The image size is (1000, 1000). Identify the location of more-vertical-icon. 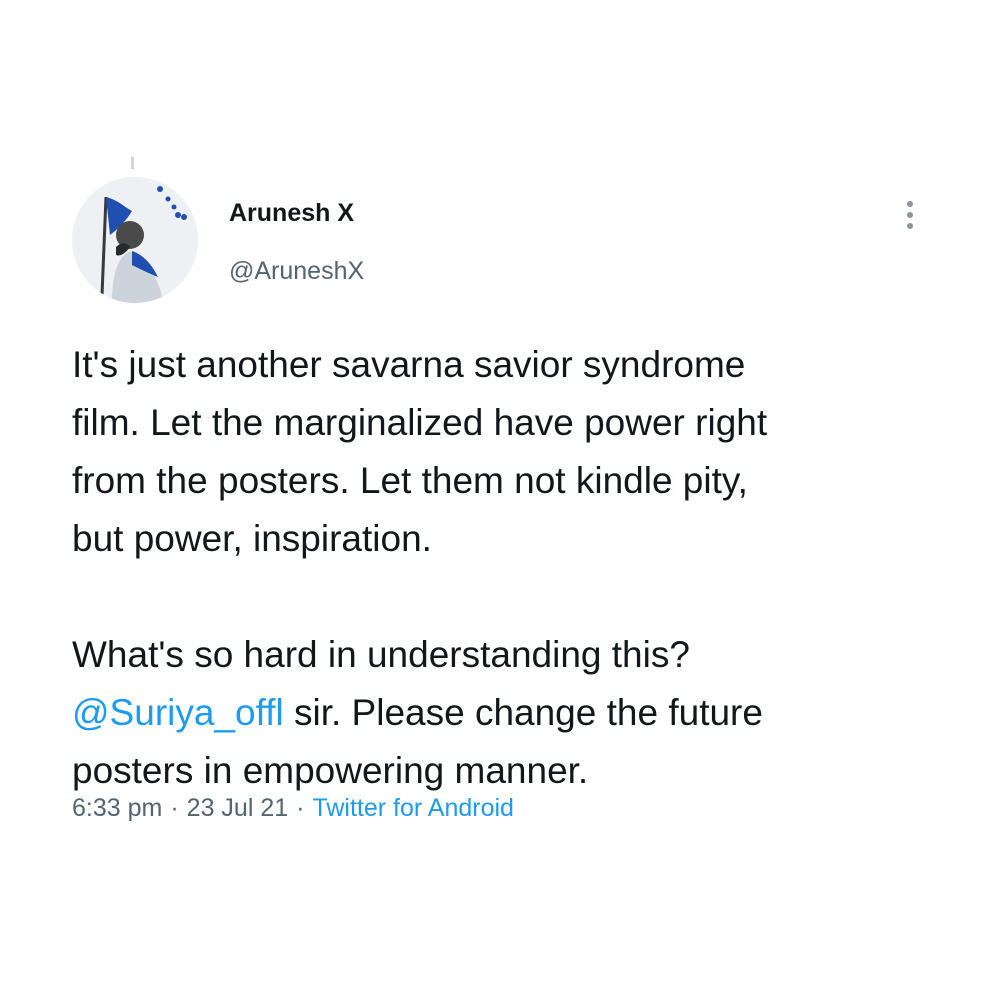
(910, 204).